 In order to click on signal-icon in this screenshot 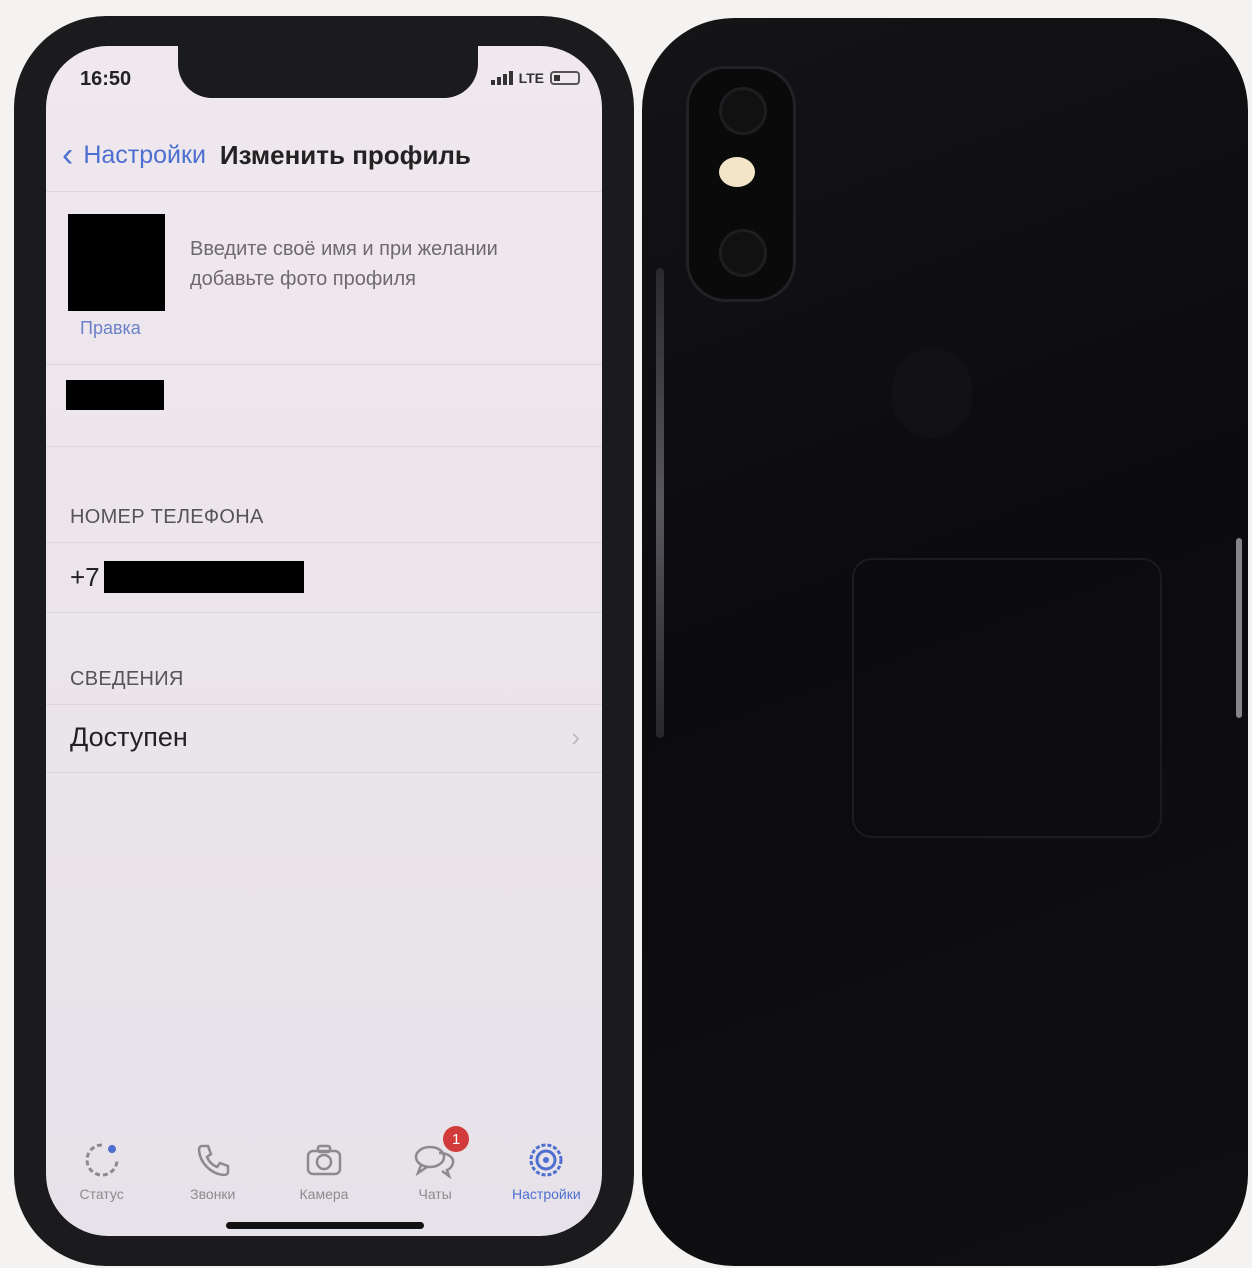, I will do `click(501, 78)`.